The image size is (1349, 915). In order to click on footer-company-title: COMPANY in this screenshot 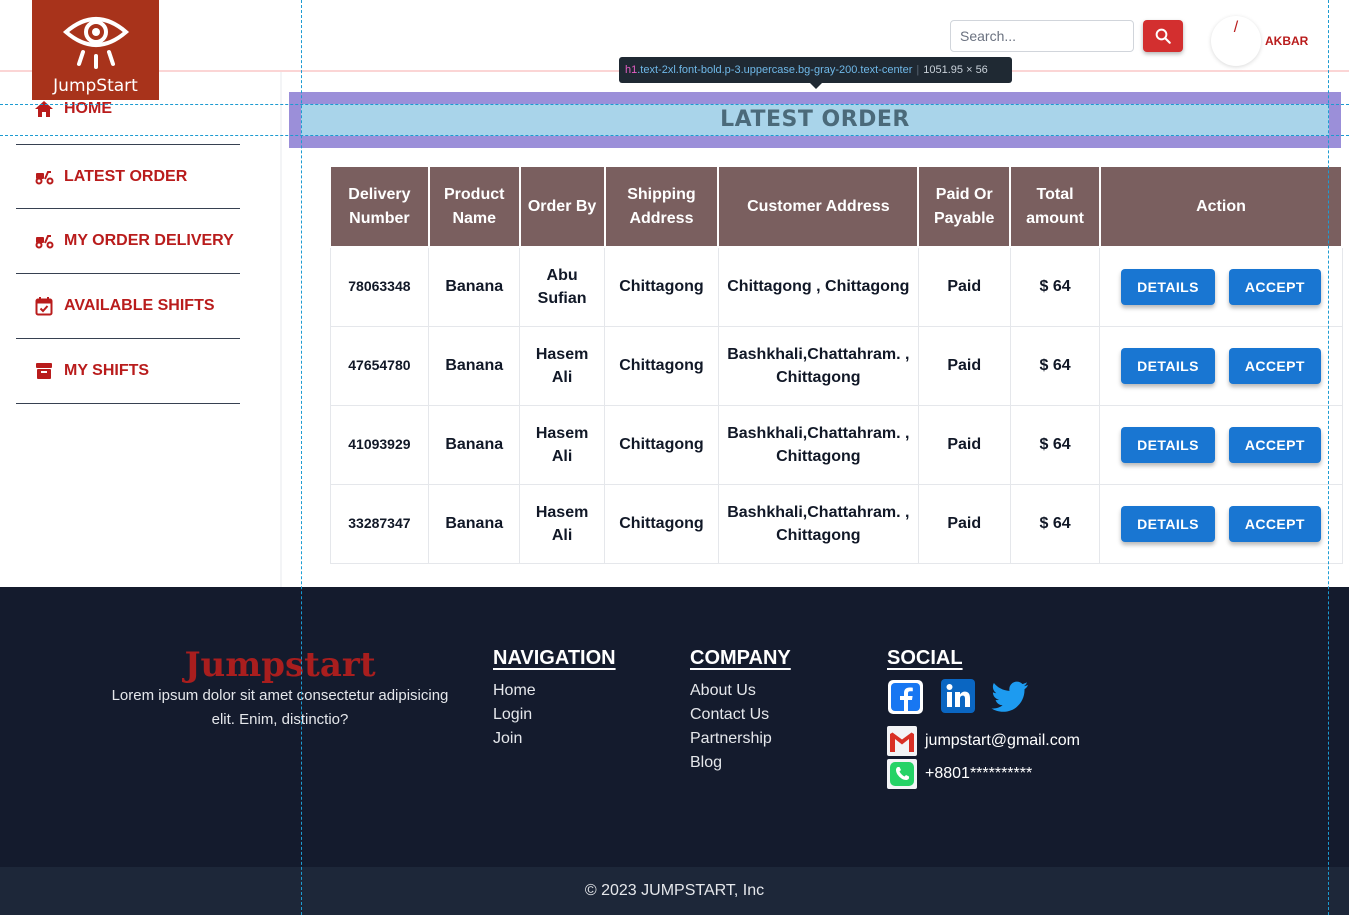, I will do `click(740, 658)`.